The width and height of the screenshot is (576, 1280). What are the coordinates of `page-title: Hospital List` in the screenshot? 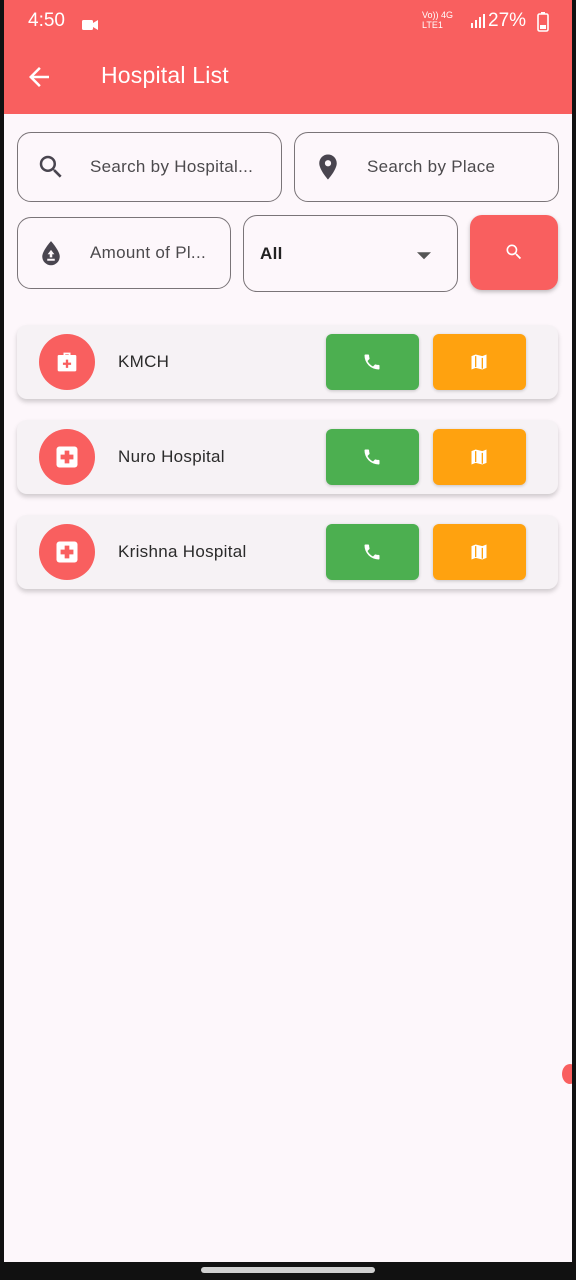 It's located at (165, 75).